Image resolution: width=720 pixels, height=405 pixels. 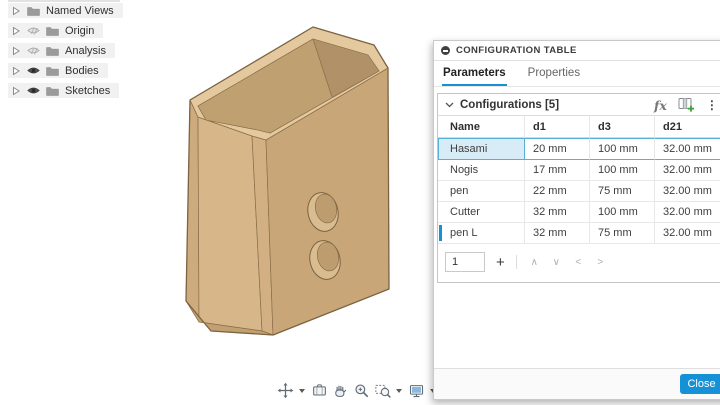 I want to click on section-tools: fx ⋮, so click(x=686, y=105).